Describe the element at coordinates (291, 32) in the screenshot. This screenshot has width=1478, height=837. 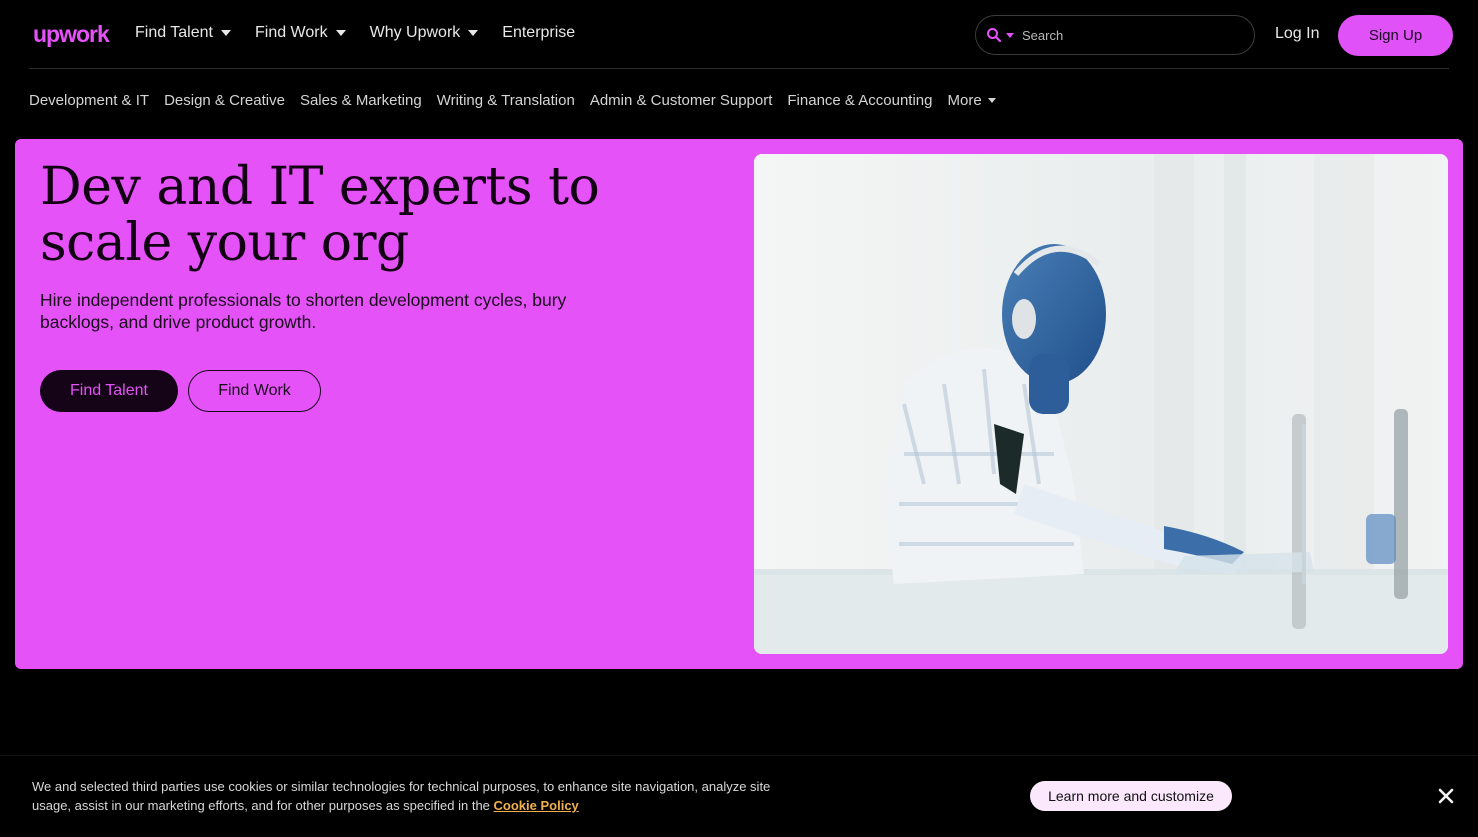
I see `nav-find-work-label: Find Work` at that location.